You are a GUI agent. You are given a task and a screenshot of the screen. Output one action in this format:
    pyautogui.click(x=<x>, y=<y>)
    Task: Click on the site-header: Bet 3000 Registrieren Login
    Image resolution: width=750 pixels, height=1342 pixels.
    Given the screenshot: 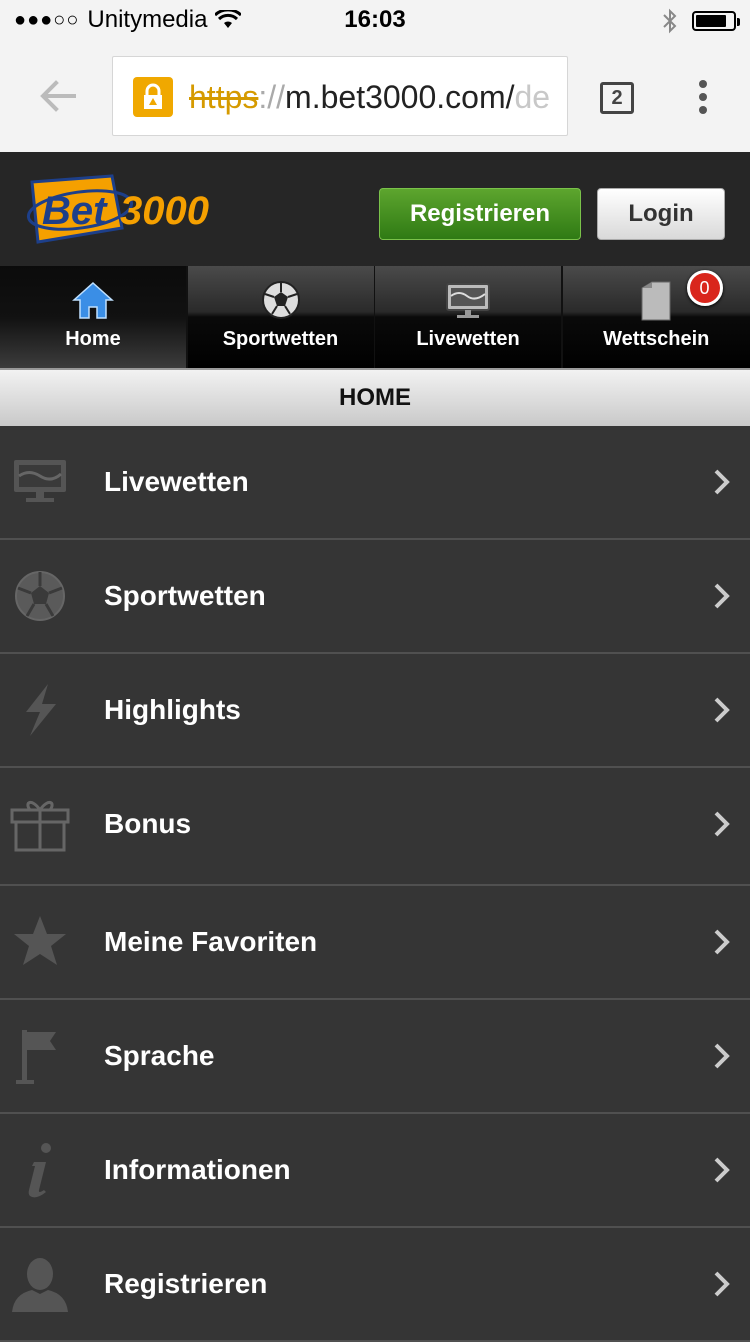 What is the action you would take?
    pyautogui.click(x=375, y=209)
    